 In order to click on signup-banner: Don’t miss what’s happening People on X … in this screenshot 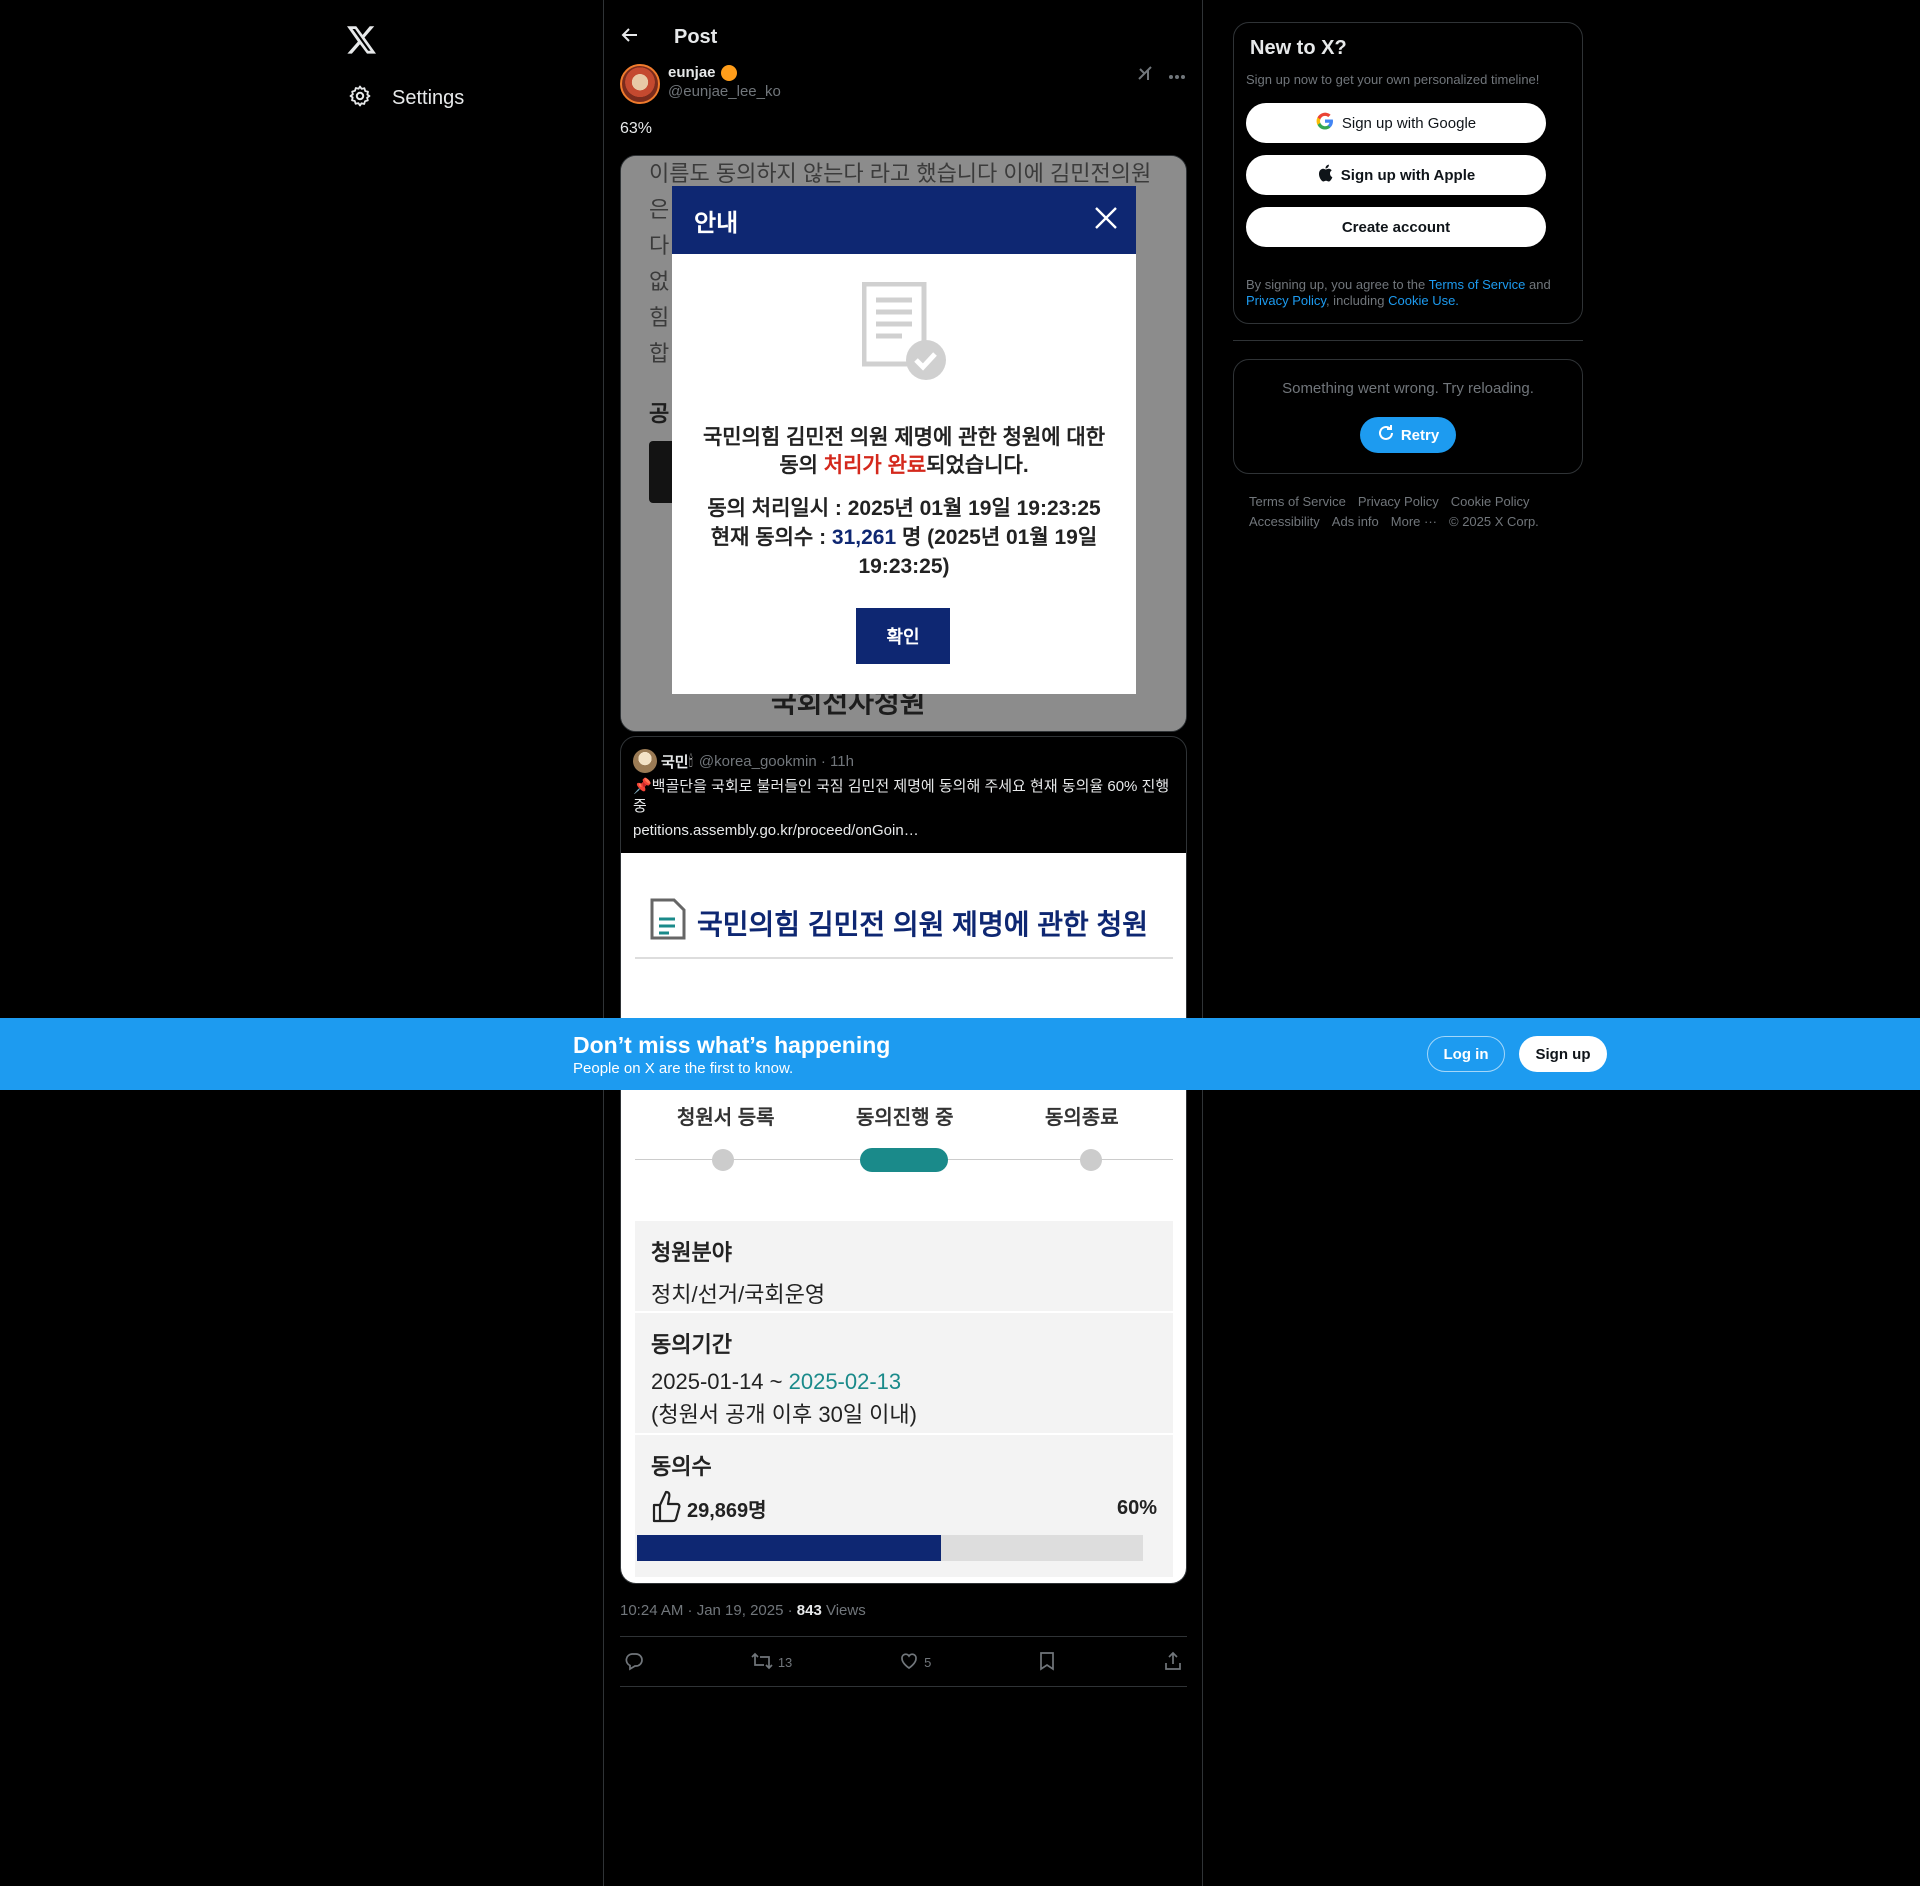, I will do `click(960, 1054)`.